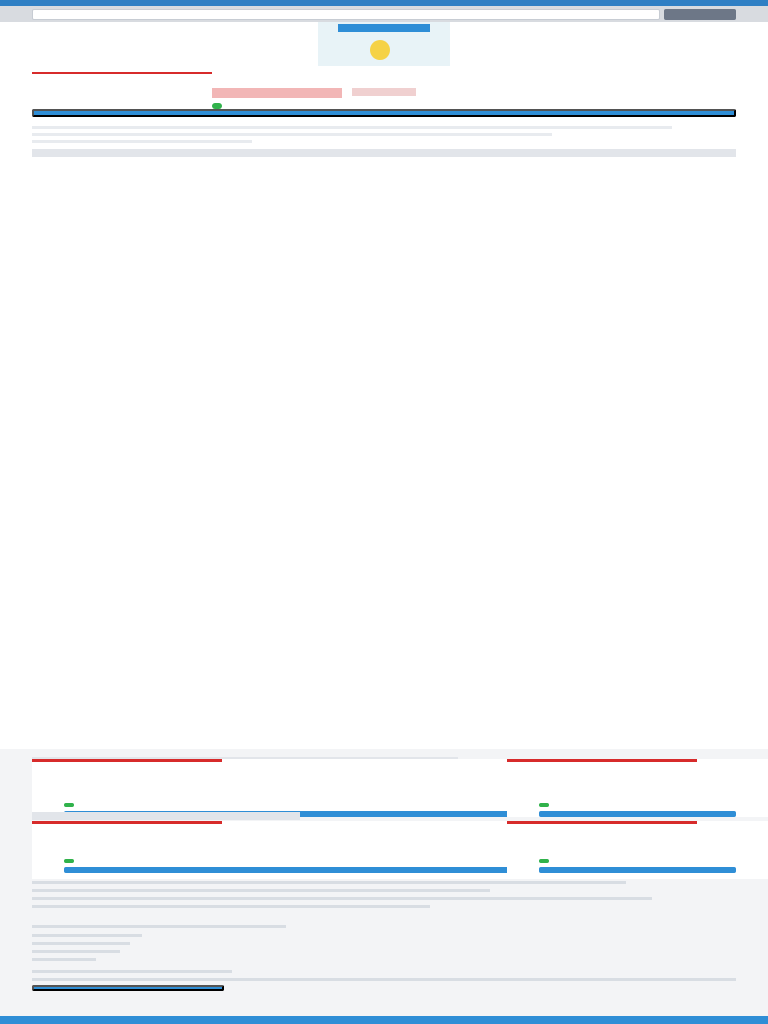 The height and width of the screenshot is (1024, 768). Describe the element at coordinates (122, 73) in the screenshot. I see `title-accent-line` at that location.